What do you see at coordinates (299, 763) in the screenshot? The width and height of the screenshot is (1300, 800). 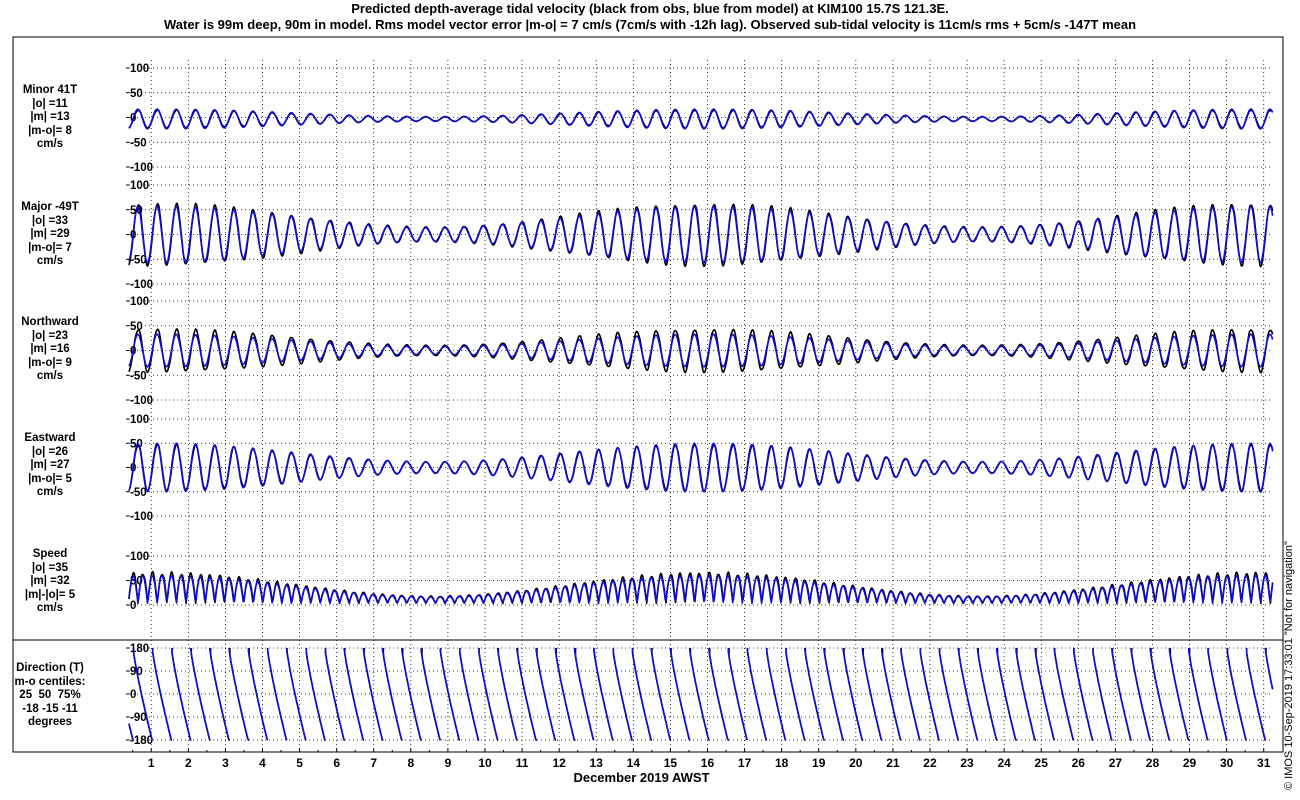 I see `x-tick-label: 5` at bounding box center [299, 763].